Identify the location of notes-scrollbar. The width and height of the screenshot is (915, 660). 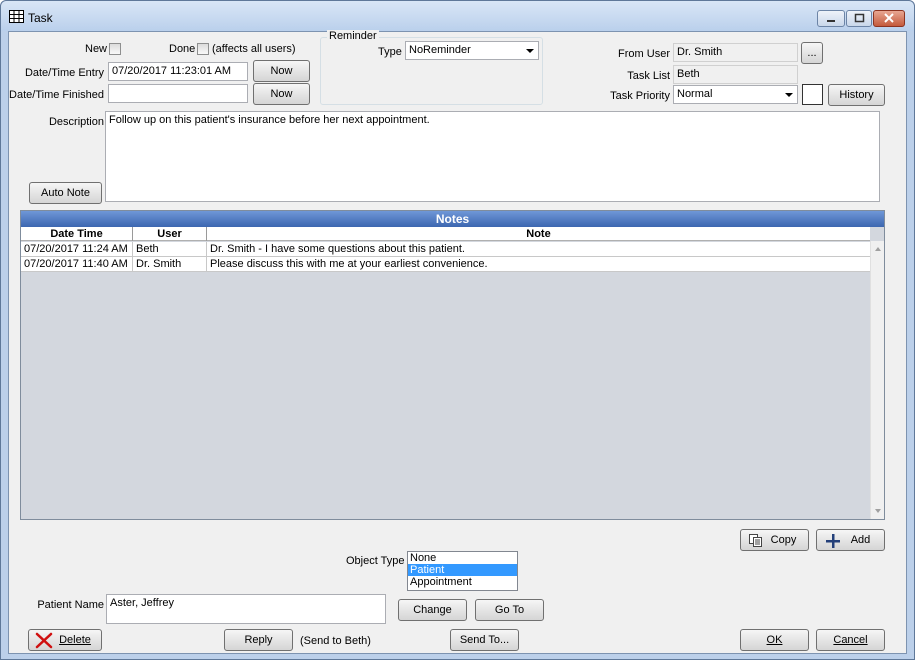
(877, 380).